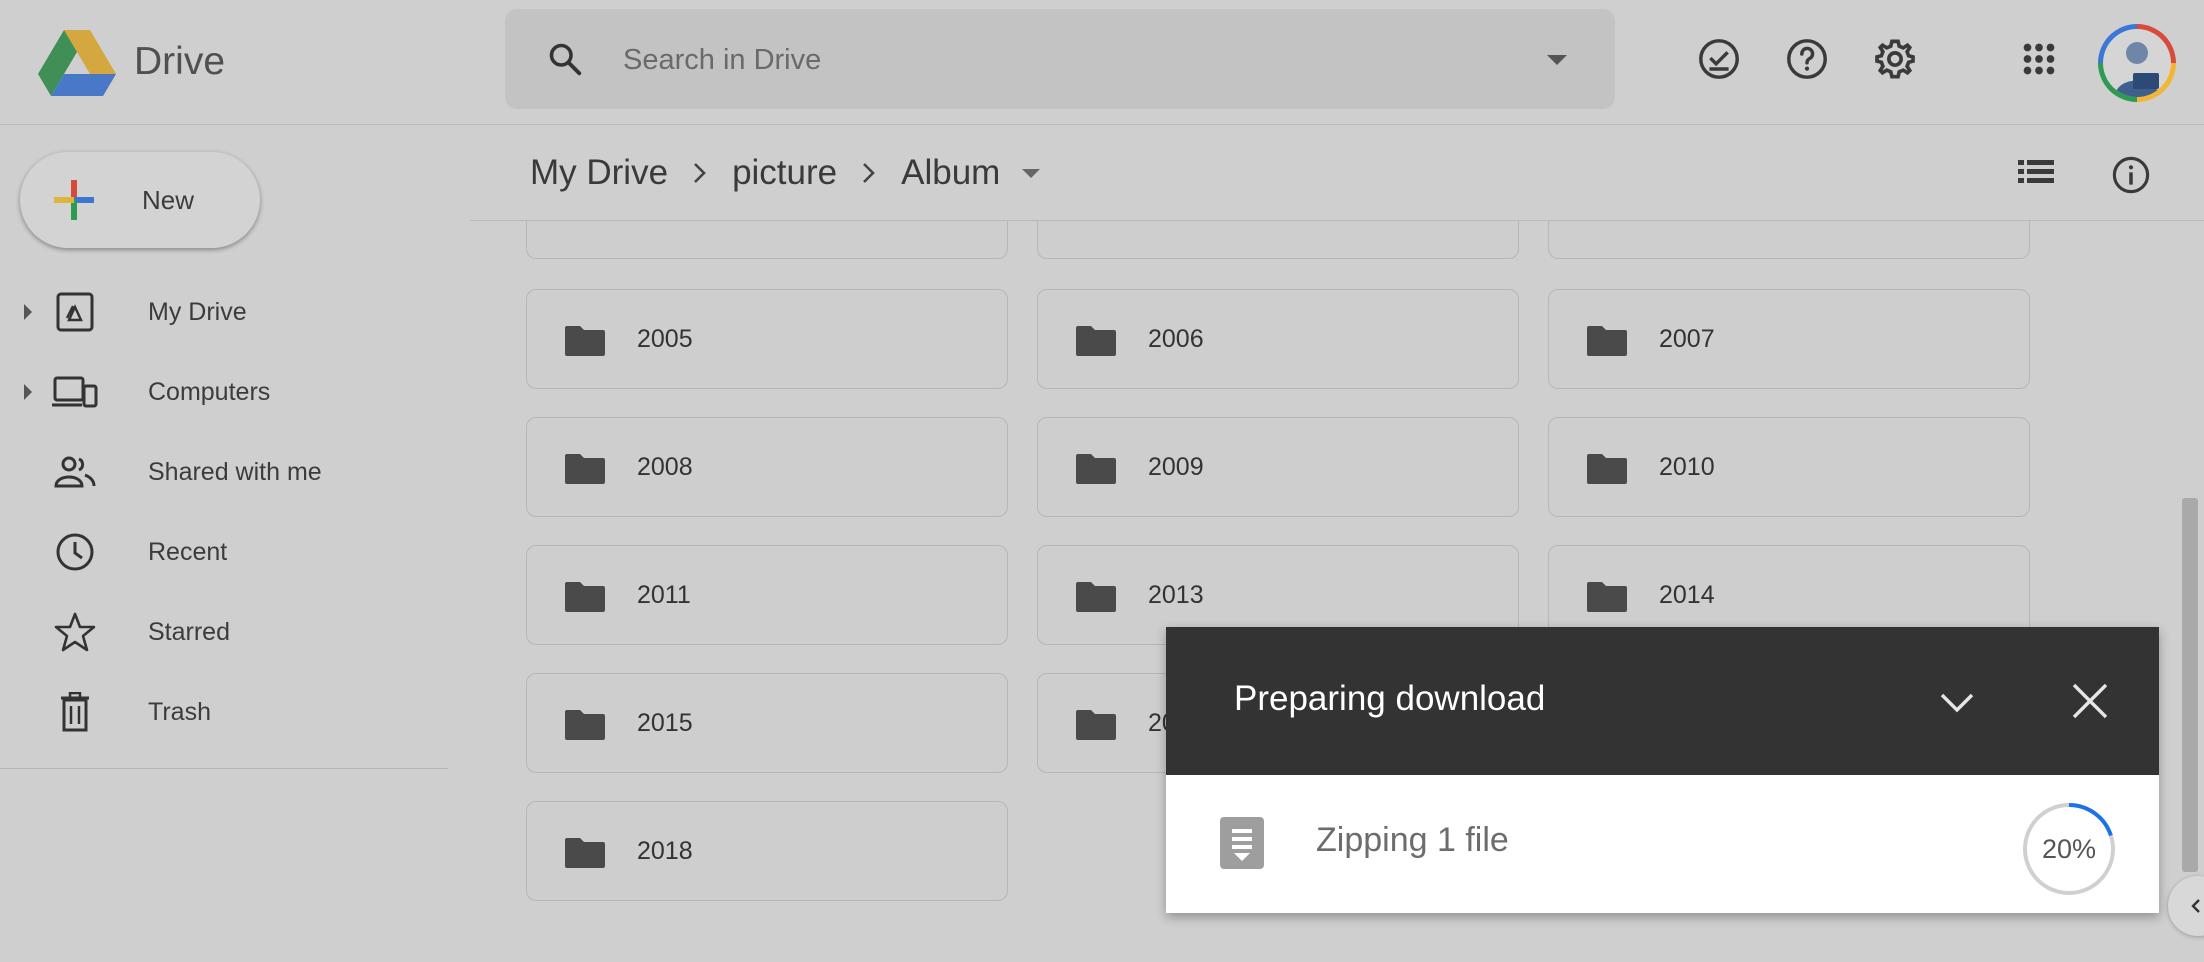  What do you see at coordinates (1687, 595) in the screenshot?
I see `folder-name: 2014` at bounding box center [1687, 595].